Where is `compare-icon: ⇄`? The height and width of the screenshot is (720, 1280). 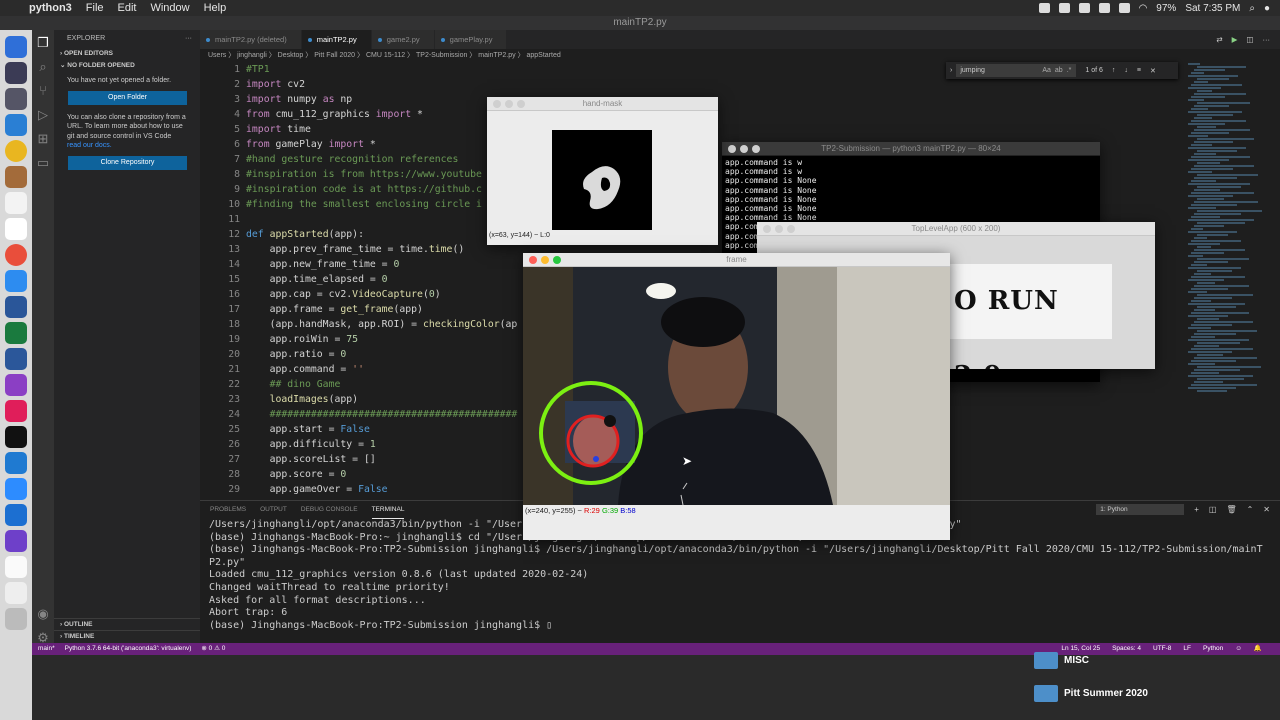 compare-icon: ⇄ is located at coordinates (1219, 39).